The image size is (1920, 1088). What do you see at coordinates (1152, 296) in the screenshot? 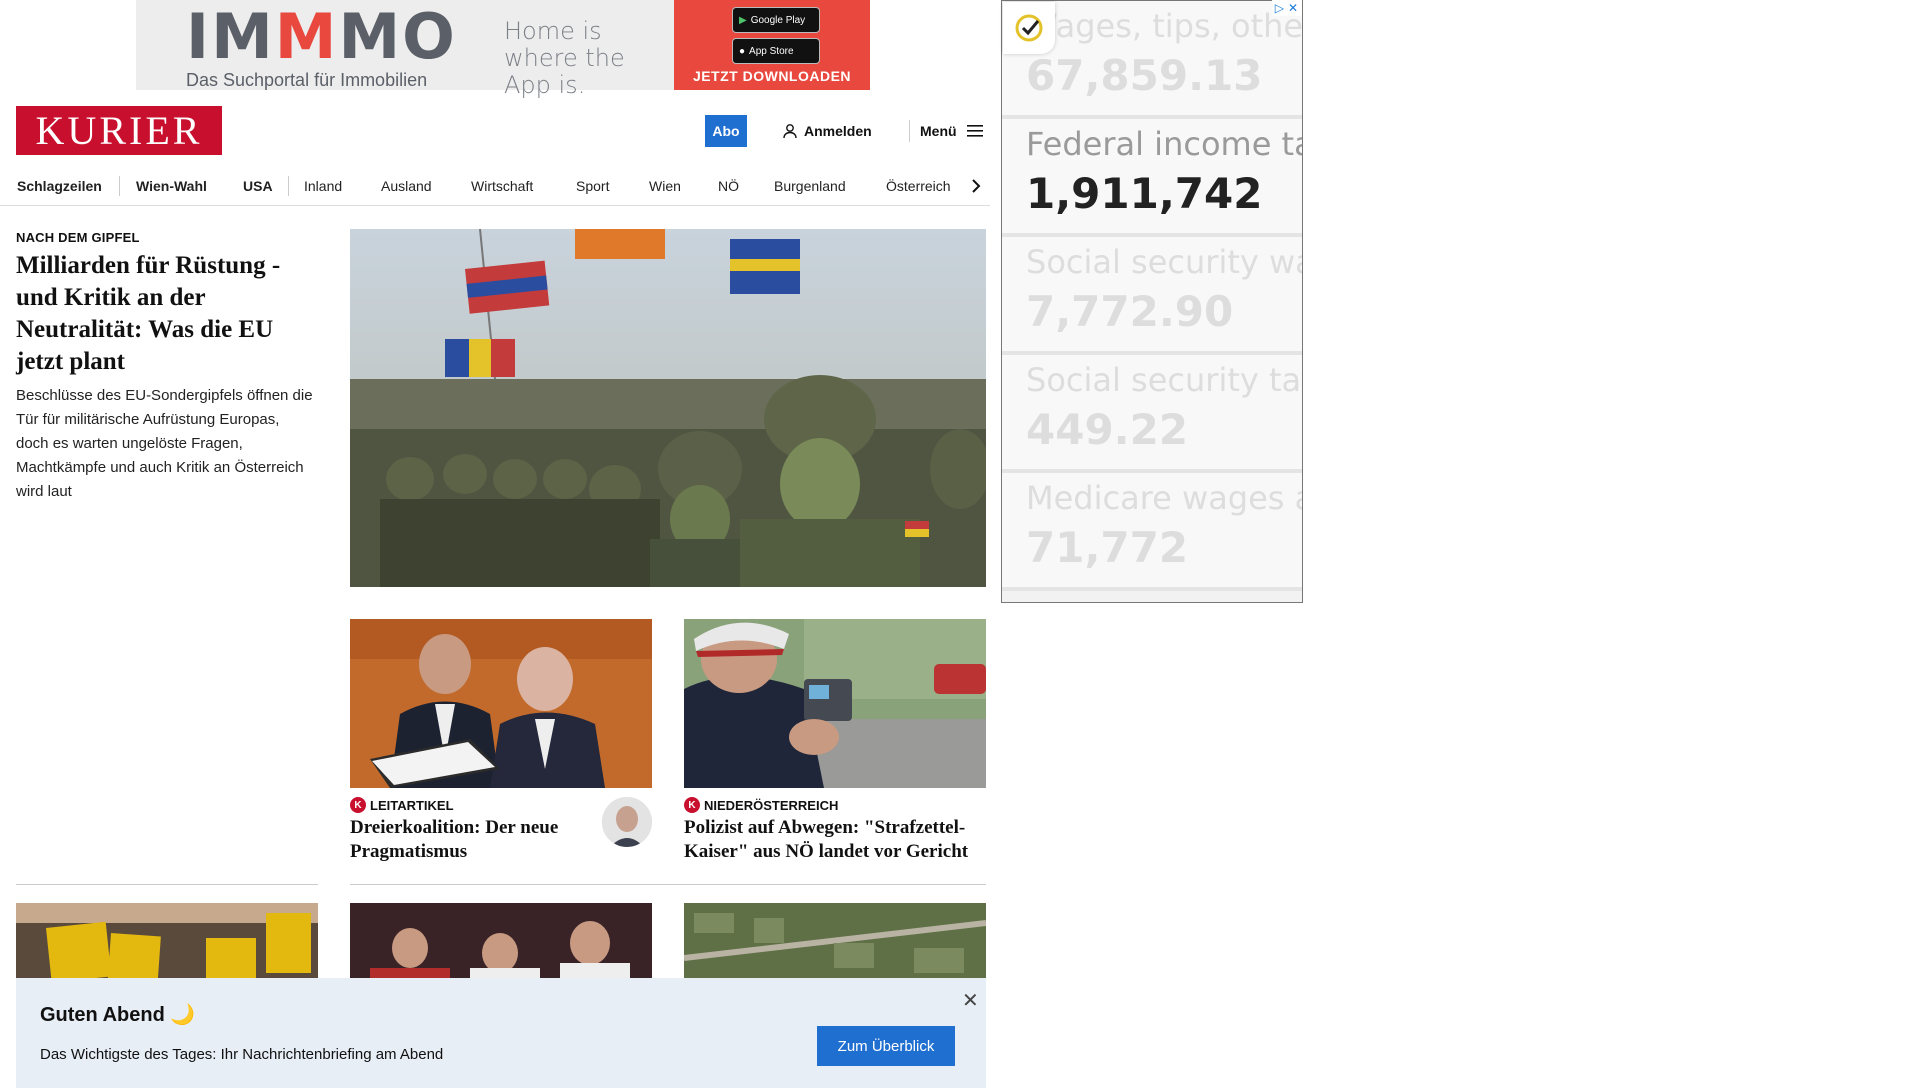
I see `ad-row: Social security wa 7,772.90` at bounding box center [1152, 296].